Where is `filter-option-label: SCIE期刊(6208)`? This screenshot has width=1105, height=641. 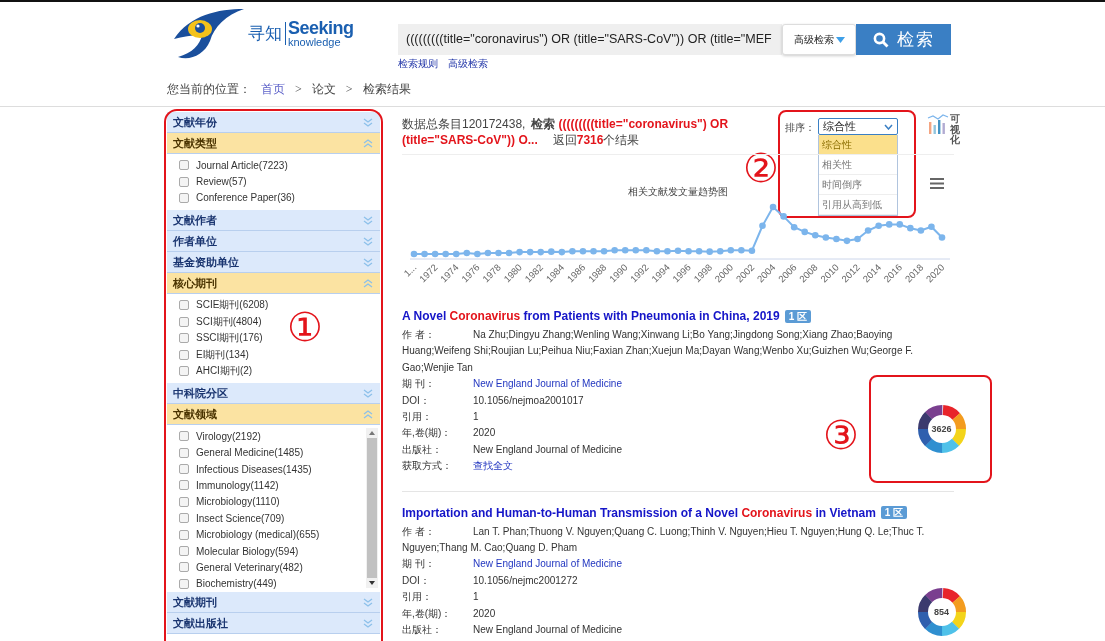
filter-option-label: SCIE期刊(6208) is located at coordinates (232, 305).